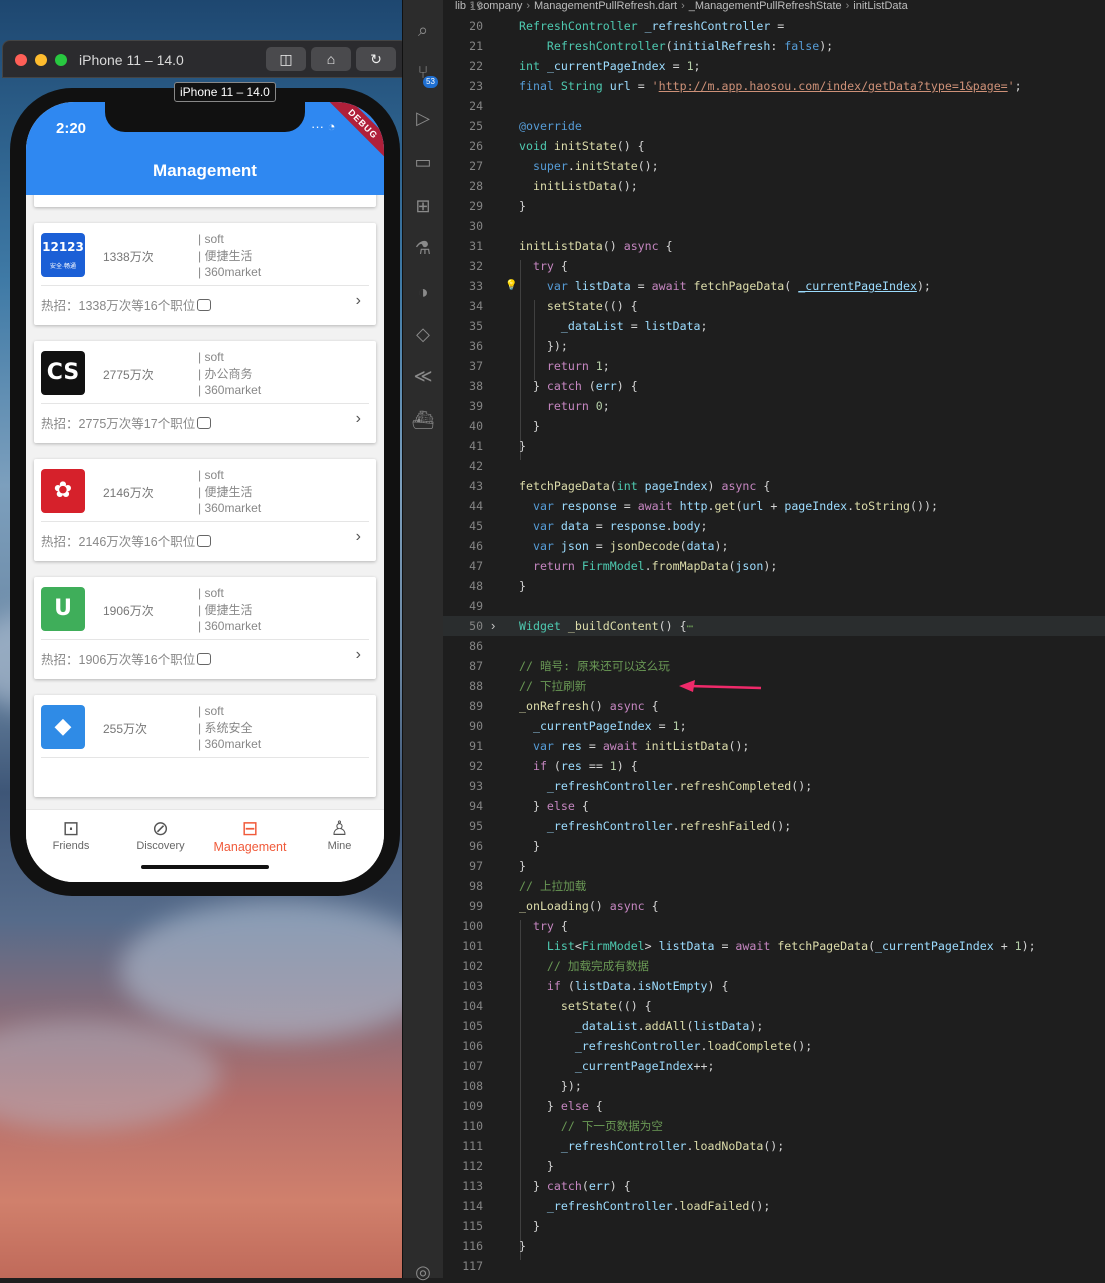 This screenshot has width=1105, height=1283. Describe the element at coordinates (774, 726) in the screenshot. I see `code-line: 90 _currentPageIndex = 1;` at that location.